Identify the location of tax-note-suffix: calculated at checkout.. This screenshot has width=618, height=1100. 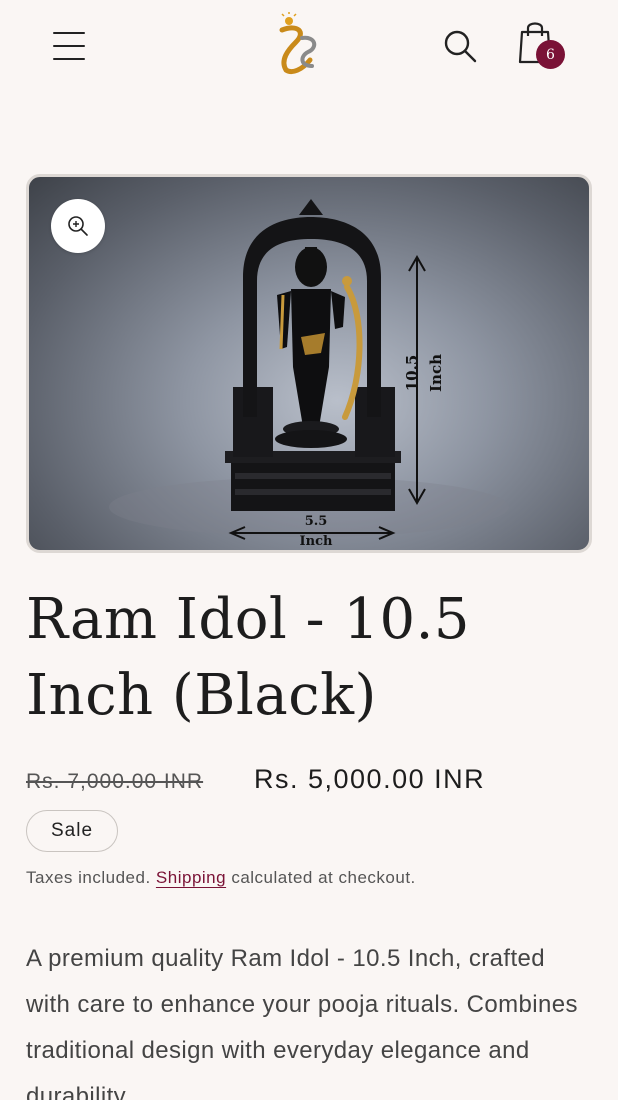
(323, 877).